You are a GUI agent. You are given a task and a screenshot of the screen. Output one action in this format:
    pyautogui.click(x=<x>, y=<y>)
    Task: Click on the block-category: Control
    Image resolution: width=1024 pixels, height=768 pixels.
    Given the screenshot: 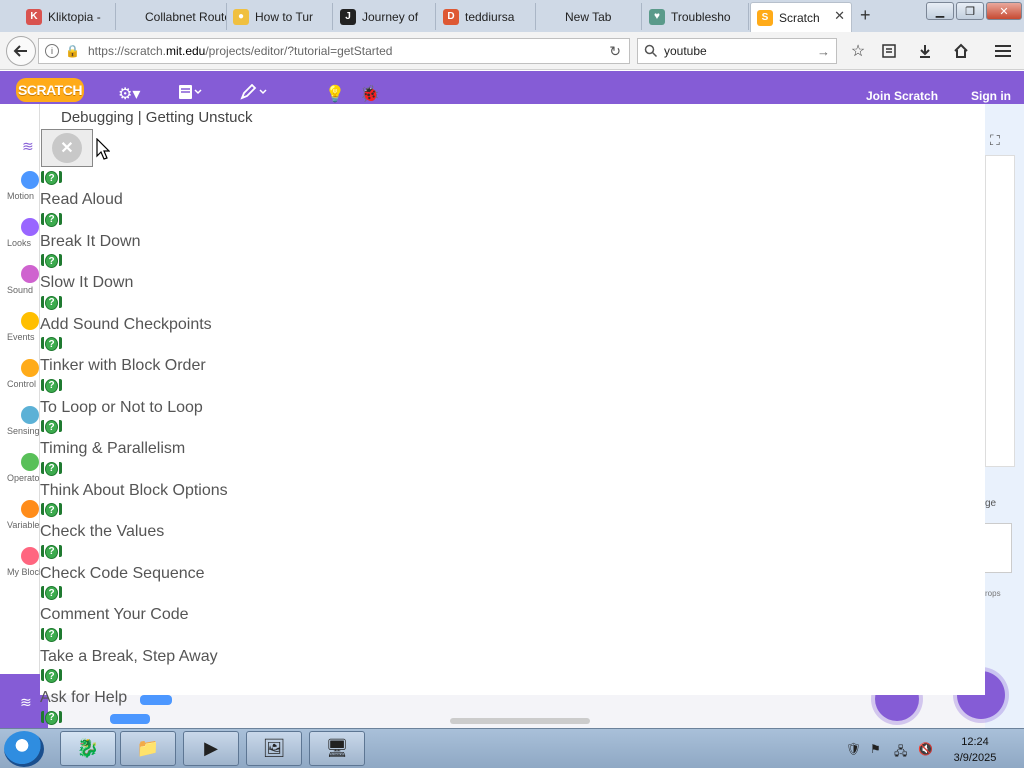 What is the action you would take?
    pyautogui.click(x=23, y=374)
    